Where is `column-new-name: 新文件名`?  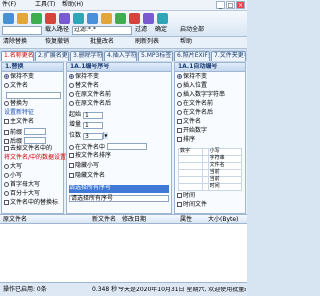 column-new-name: 新文件名 is located at coordinates (104, 220).